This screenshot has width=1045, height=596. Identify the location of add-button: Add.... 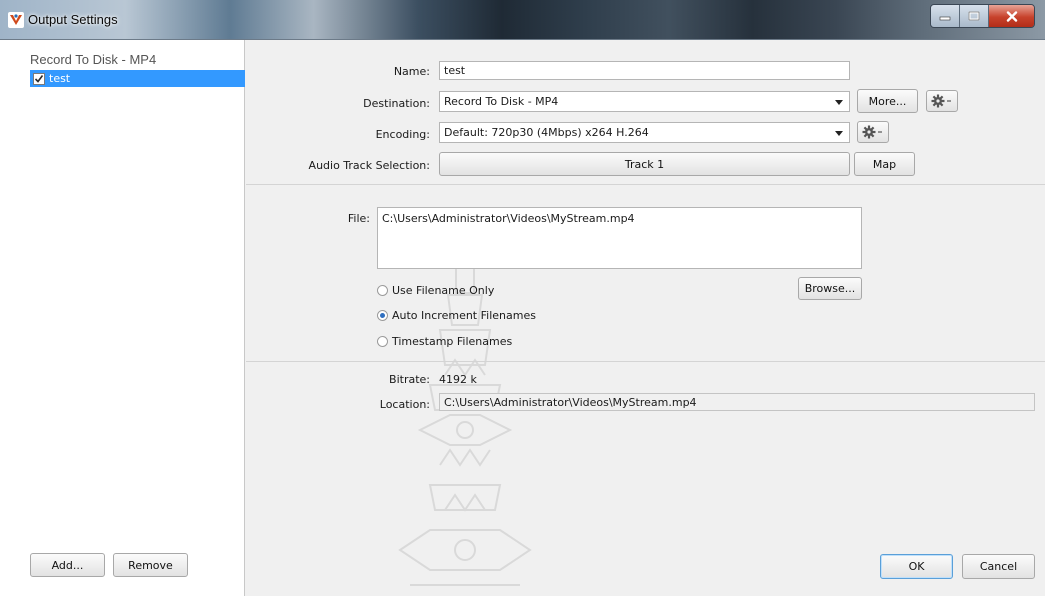
(67, 565).